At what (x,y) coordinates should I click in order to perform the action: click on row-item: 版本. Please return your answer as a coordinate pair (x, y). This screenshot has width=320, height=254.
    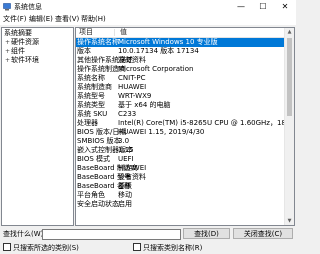
    Looking at the image, I should click on (84, 51).